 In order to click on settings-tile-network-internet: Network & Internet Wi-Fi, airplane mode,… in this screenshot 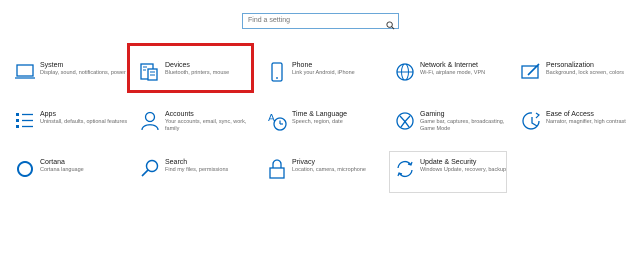, I will do `click(453, 81)`.